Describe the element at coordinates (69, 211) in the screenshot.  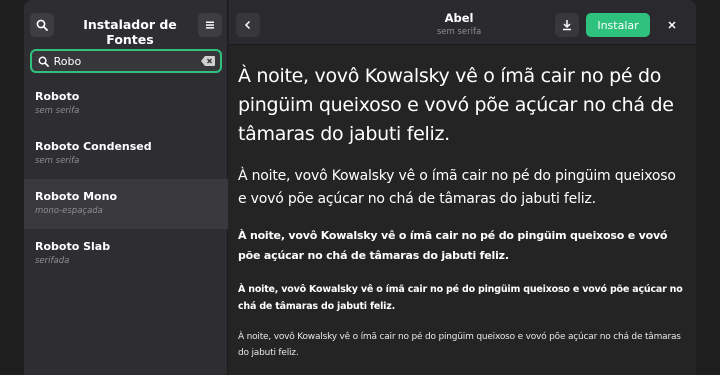
I see `font-style: mono-espaçada` at that location.